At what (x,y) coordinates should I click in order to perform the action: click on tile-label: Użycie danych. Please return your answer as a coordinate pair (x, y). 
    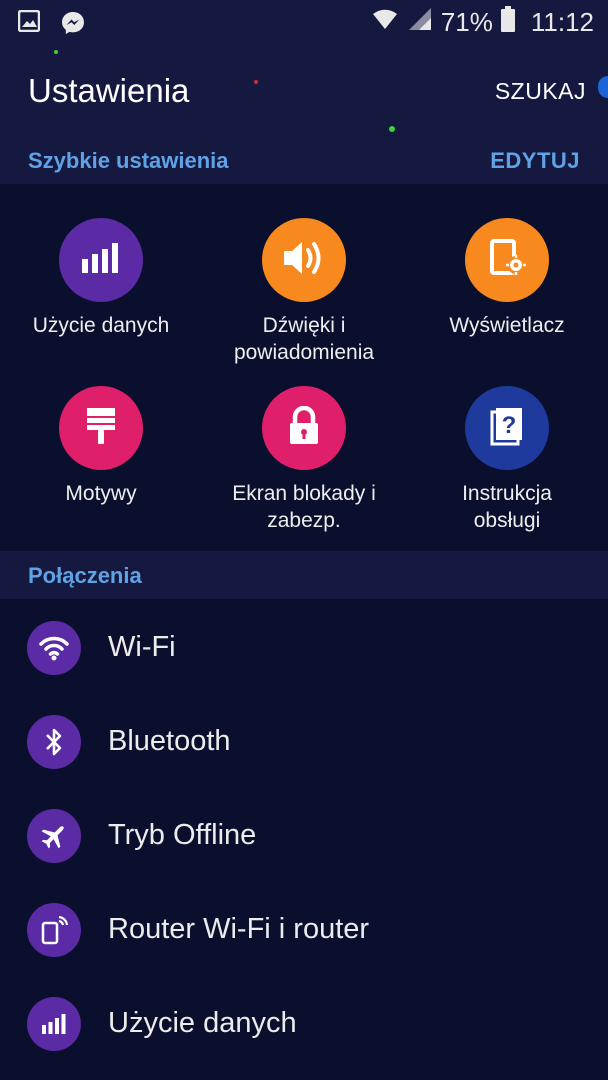
    Looking at the image, I should click on (101, 325).